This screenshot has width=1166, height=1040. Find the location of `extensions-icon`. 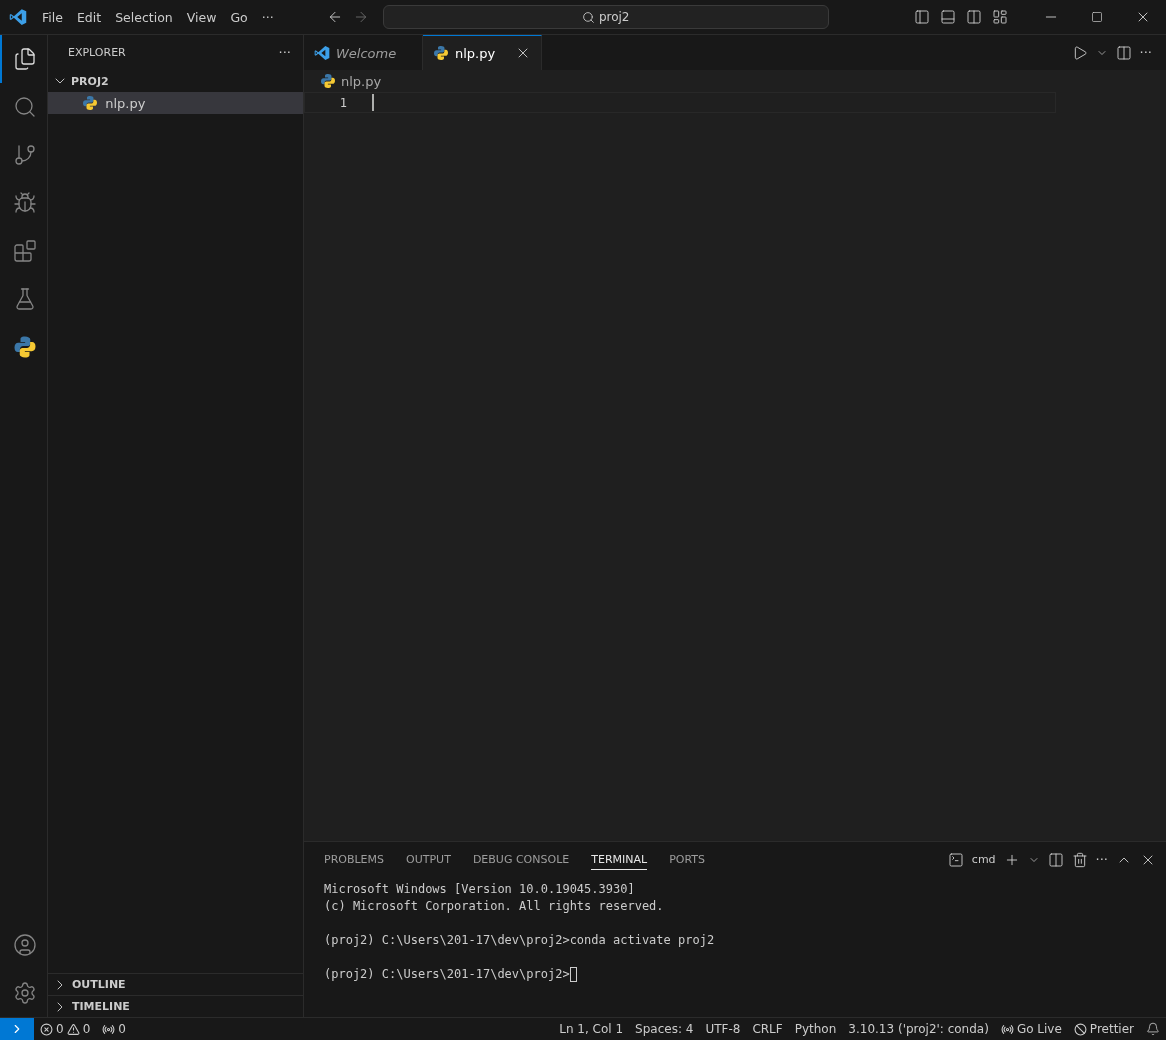

extensions-icon is located at coordinates (24, 251).